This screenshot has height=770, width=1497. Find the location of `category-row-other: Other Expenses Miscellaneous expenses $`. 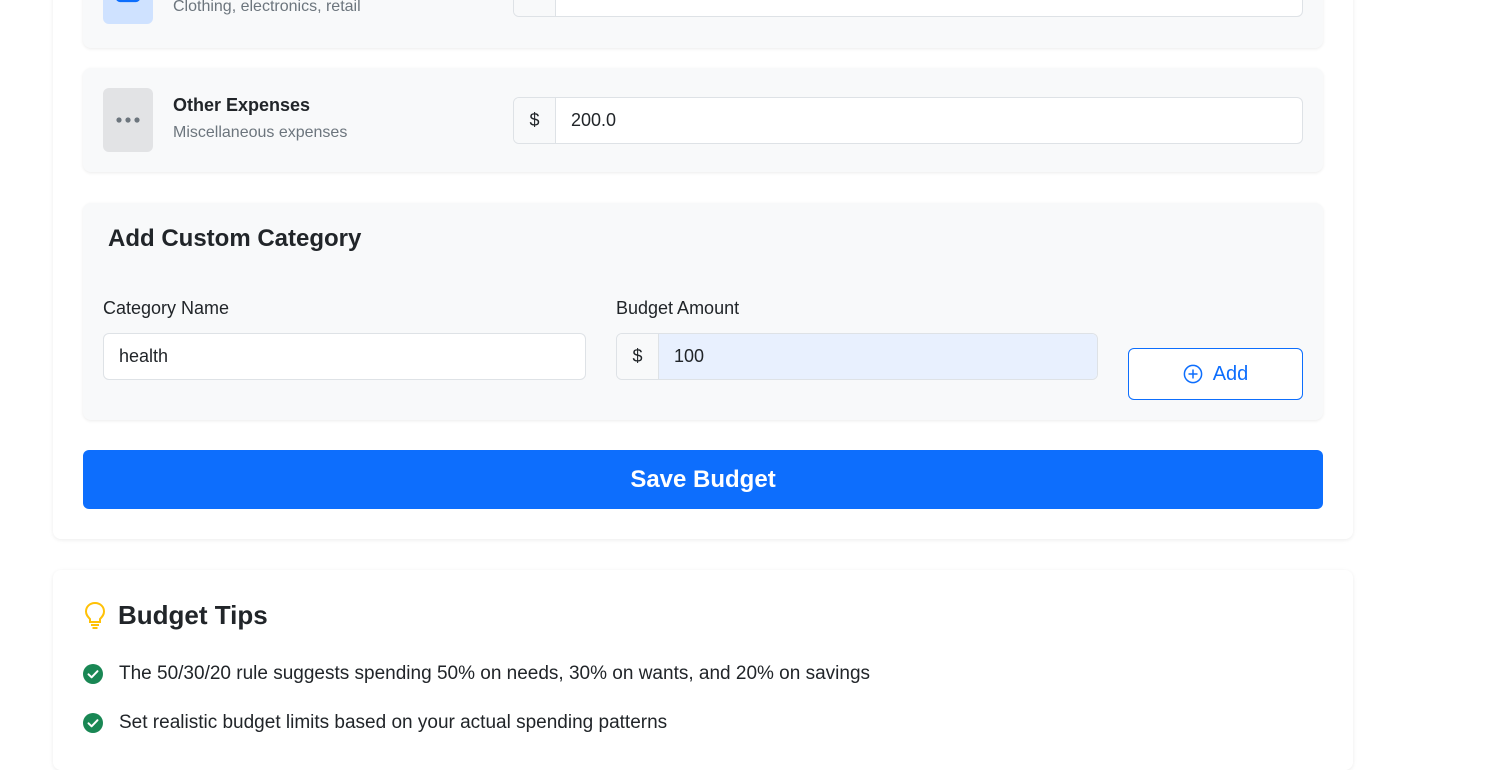

category-row-other: Other Expenses Miscellaneous expenses $ is located at coordinates (703, 120).